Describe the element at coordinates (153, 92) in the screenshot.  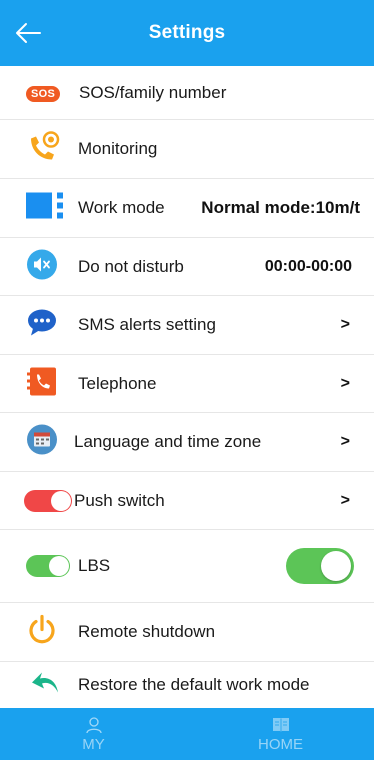
I see `settings-row-label: SOS/family number` at that location.